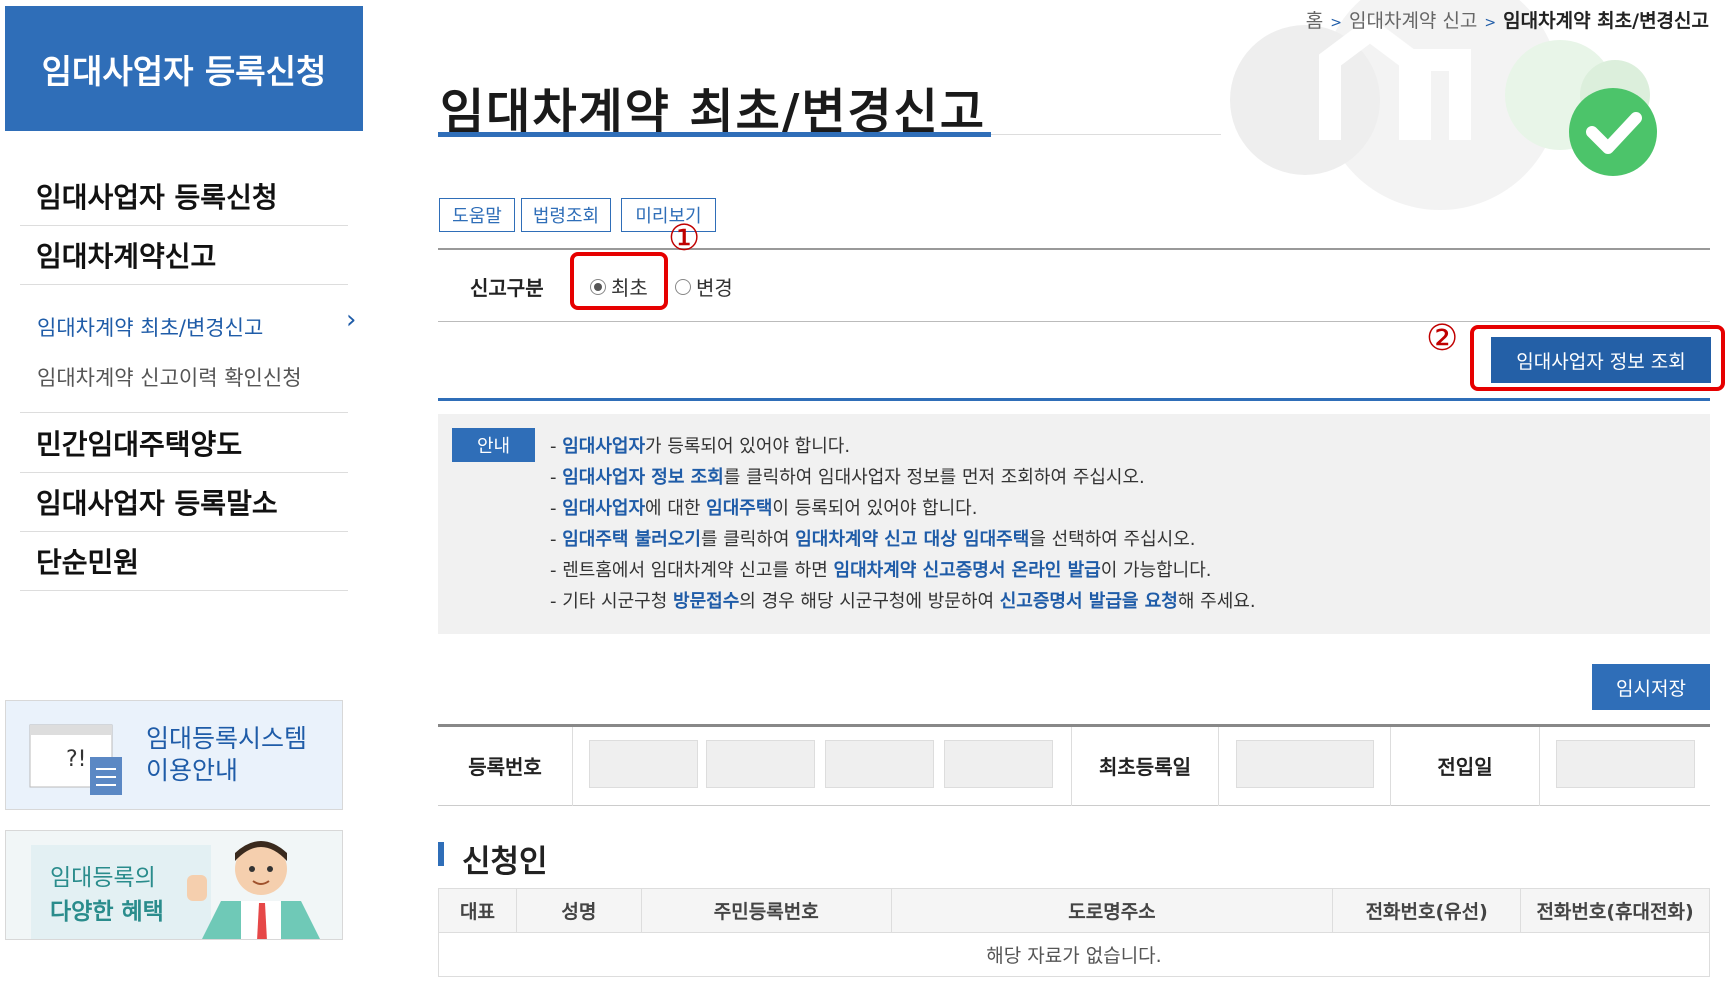  What do you see at coordinates (967, 570) in the screenshot?
I see `notice-highlight: 임대차계약 신고증명서 온라인 발급` at bounding box center [967, 570].